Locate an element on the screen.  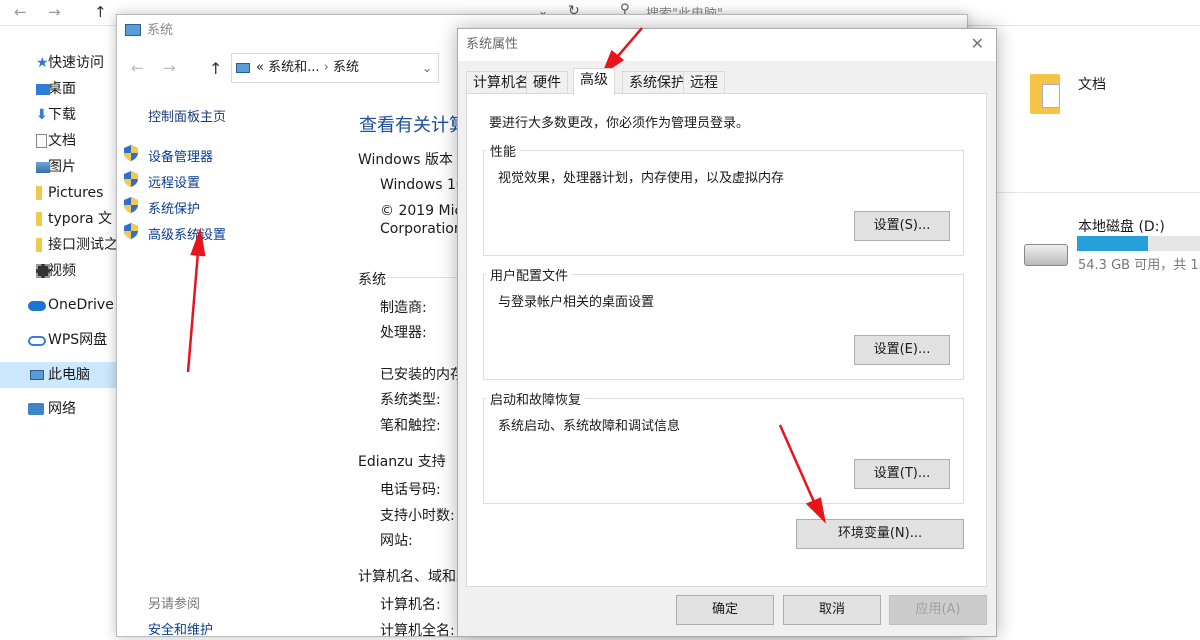
performance-label: 性能 is located at coordinates (503, 150).